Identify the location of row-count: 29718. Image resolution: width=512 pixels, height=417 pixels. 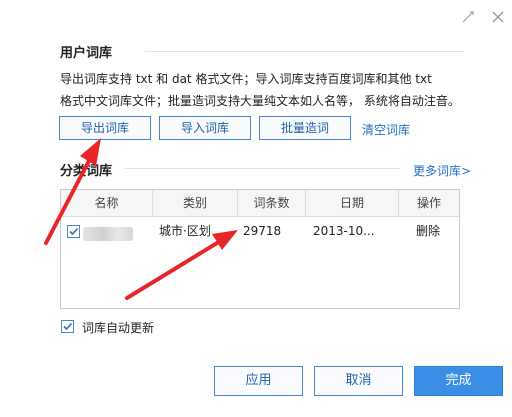
(262, 231).